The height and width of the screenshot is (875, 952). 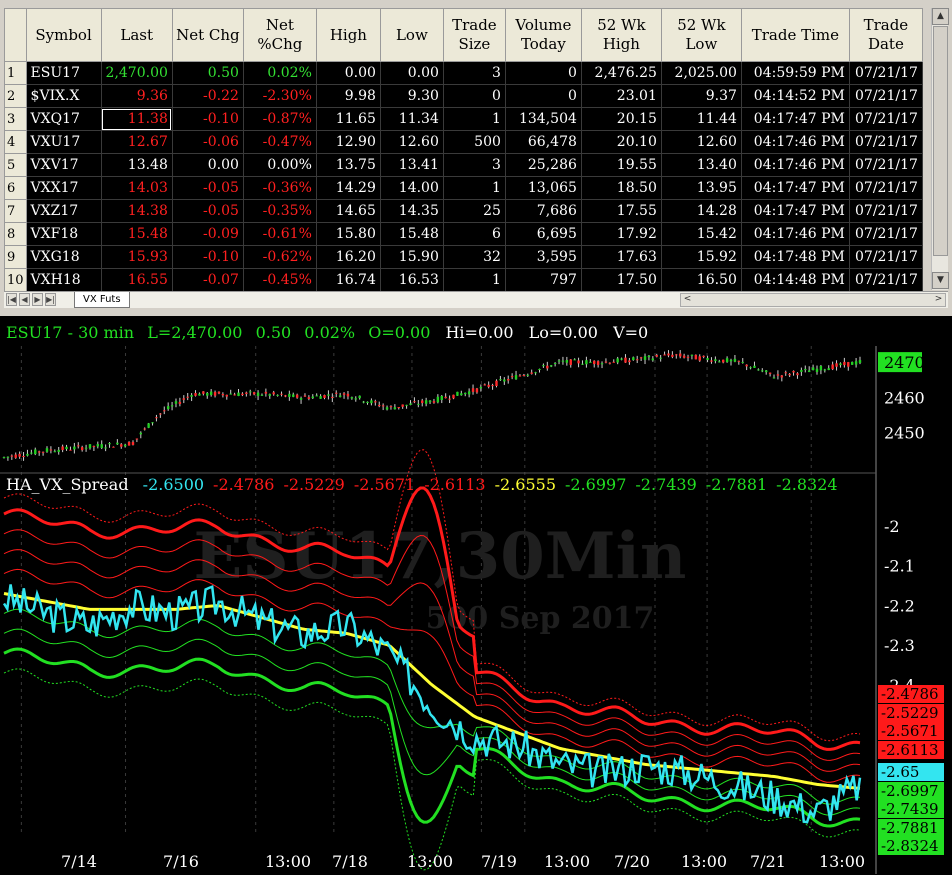 I want to click on col-header-net-pct-chg: Net %Chg, so click(x=279, y=35).